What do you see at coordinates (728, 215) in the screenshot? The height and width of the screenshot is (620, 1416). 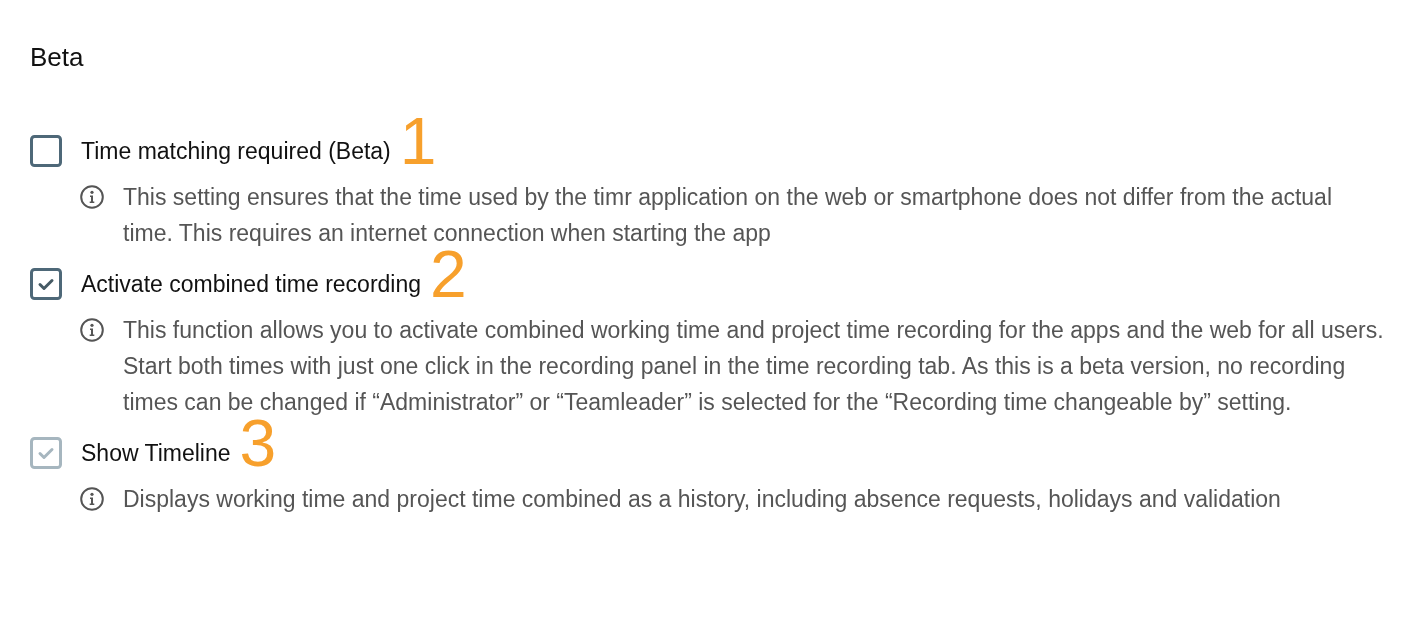 I see `setting-description: This setting ensures that the time used by the timr application on the web or smartphone does not differ from the actual time. This requires an internet connection when starting the app` at bounding box center [728, 215].